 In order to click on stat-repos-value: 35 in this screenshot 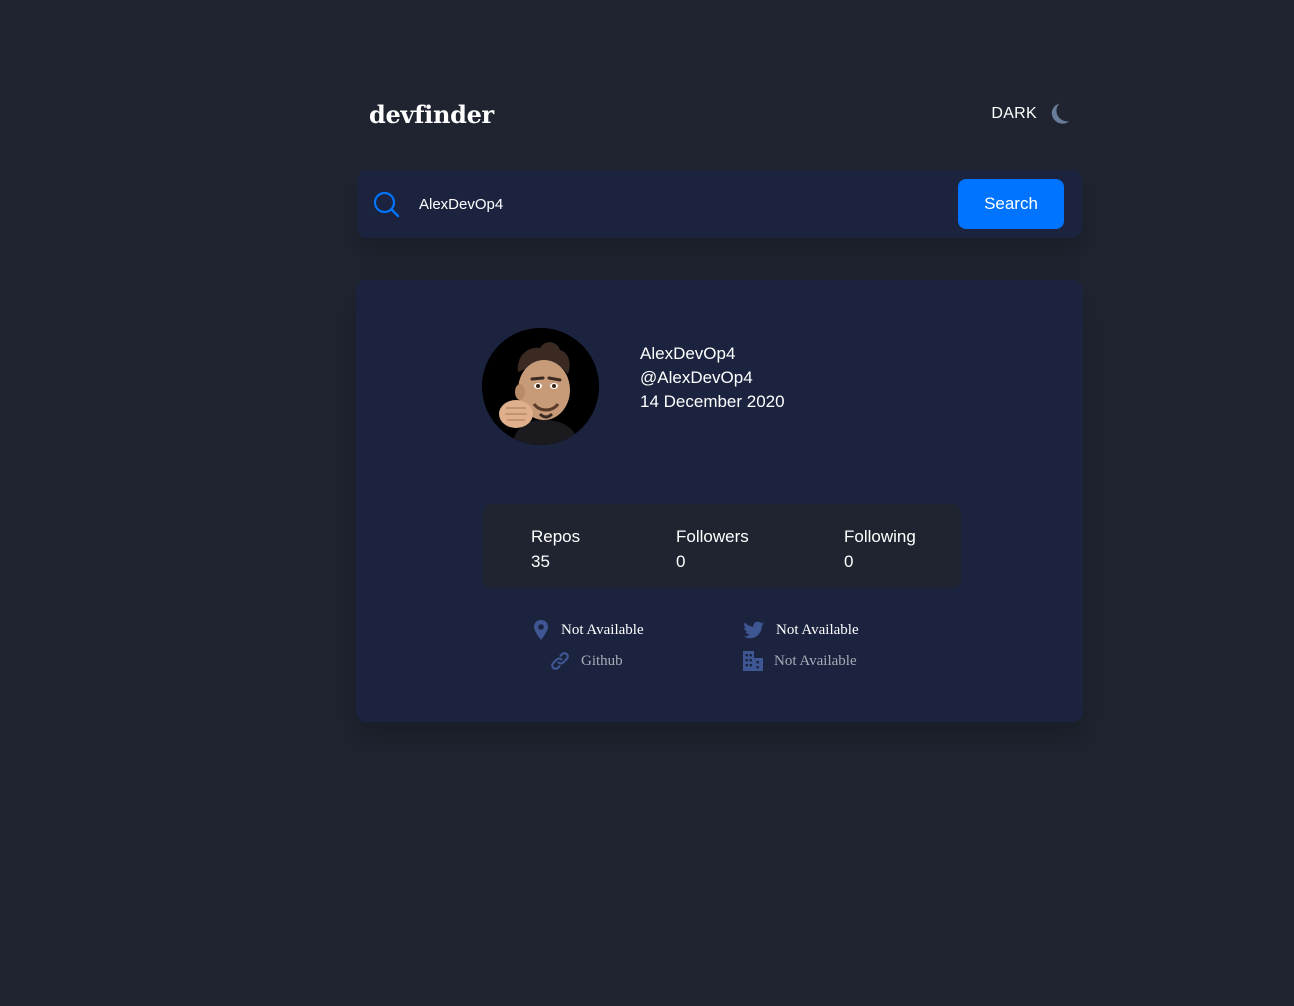, I will do `click(540, 561)`.